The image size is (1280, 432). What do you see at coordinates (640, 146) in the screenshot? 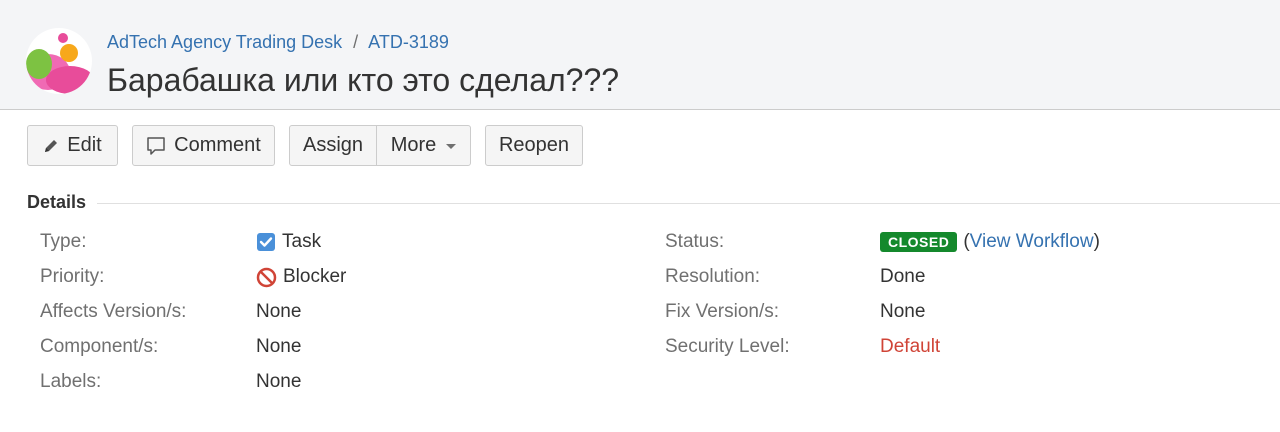
I see `issue-toolbar: Edit Comment Assign More Reopen` at bounding box center [640, 146].